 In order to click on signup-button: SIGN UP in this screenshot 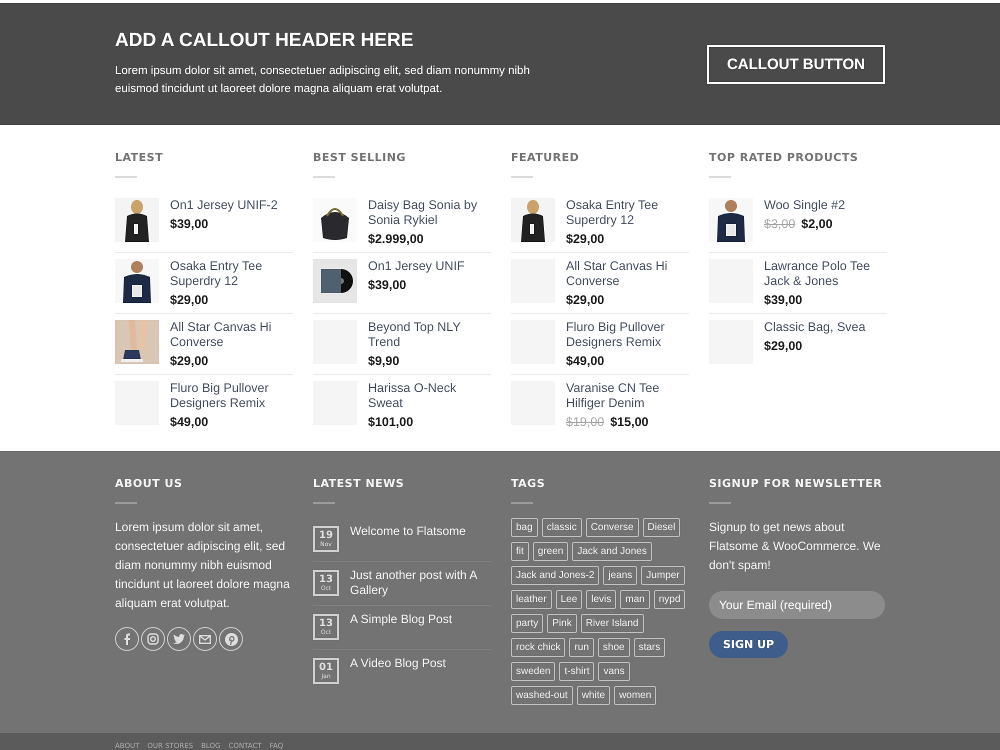, I will do `click(748, 644)`.